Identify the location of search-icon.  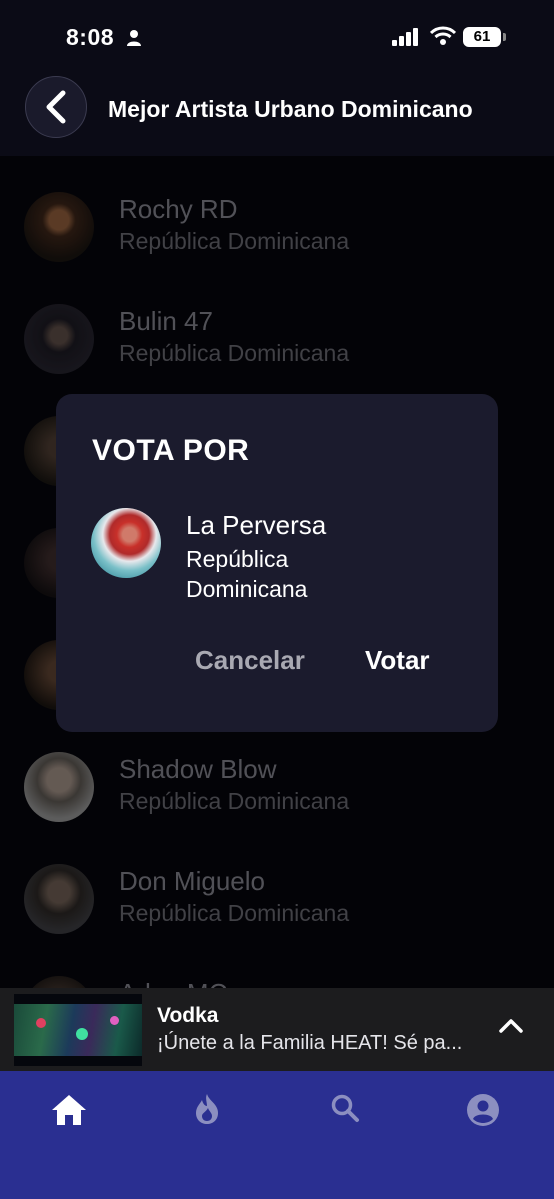
(345, 1108).